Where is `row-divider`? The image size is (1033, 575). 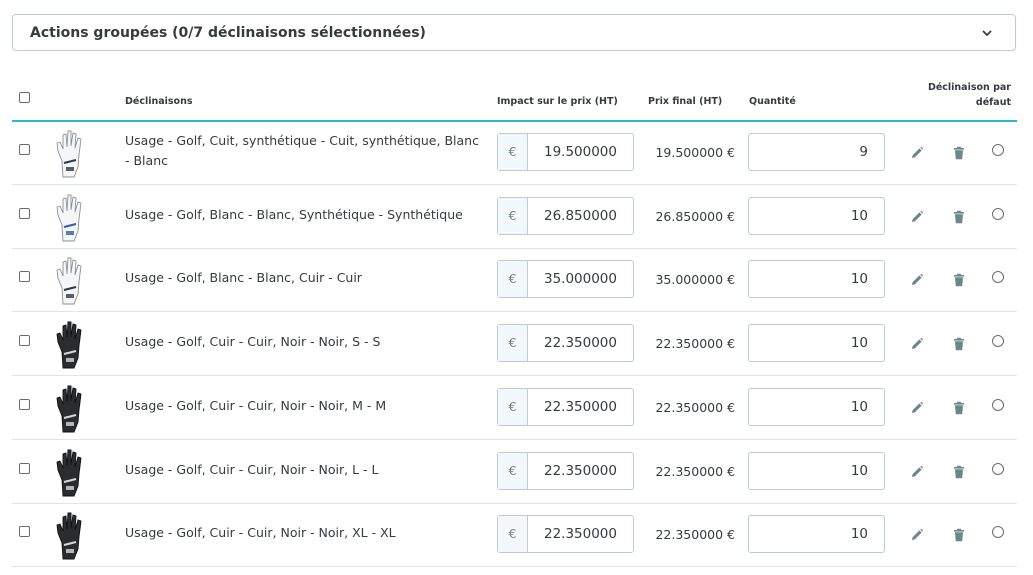 row-divider is located at coordinates (514, 566).